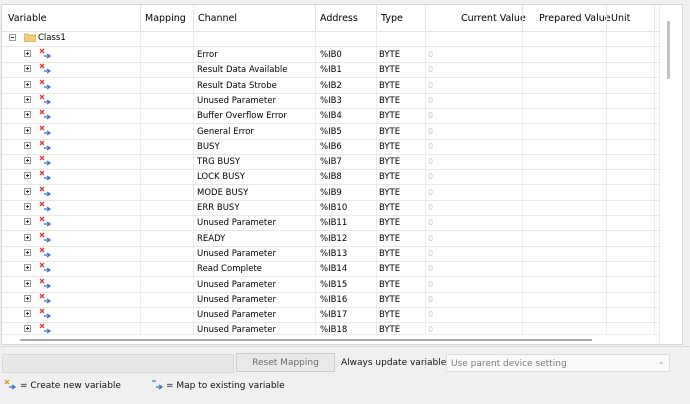 The height and width of the screenshot is (404, 690). What do you see at coordinates (330, 39) in the screenshot?
I see `tree-folder-row: Class1` at bounding box center [330, 39].